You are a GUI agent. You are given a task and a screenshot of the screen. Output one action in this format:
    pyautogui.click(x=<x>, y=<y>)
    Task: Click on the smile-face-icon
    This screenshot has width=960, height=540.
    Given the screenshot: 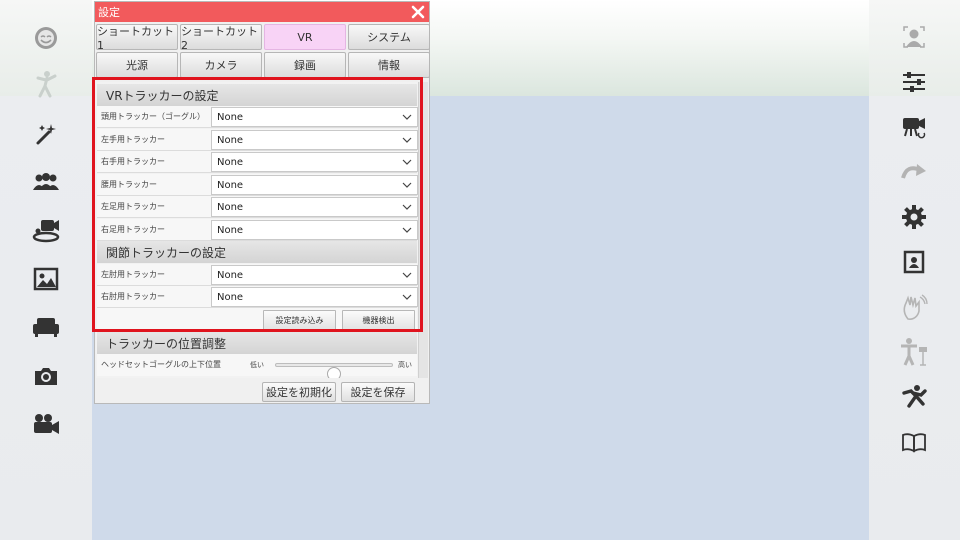 What is the action you would take?
    pyautogui.click(x=46, y=38)
    